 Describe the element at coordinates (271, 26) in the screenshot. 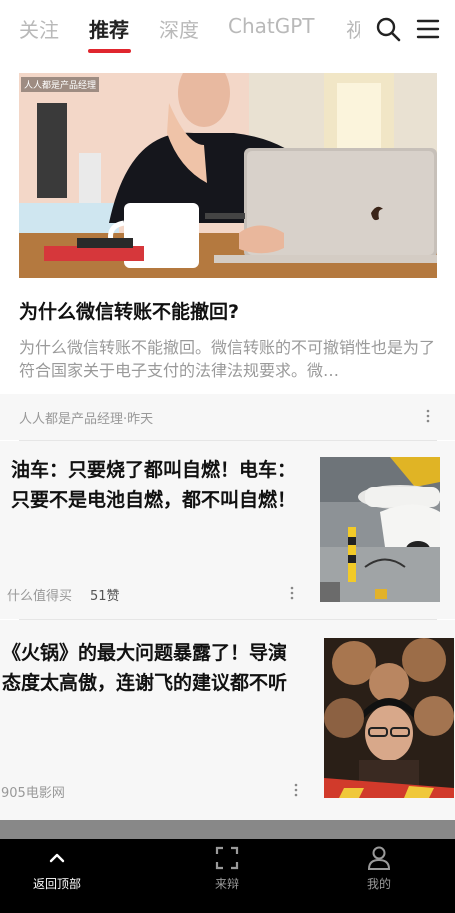

I see `tab-chatgpt: ChatGPT` at that location.